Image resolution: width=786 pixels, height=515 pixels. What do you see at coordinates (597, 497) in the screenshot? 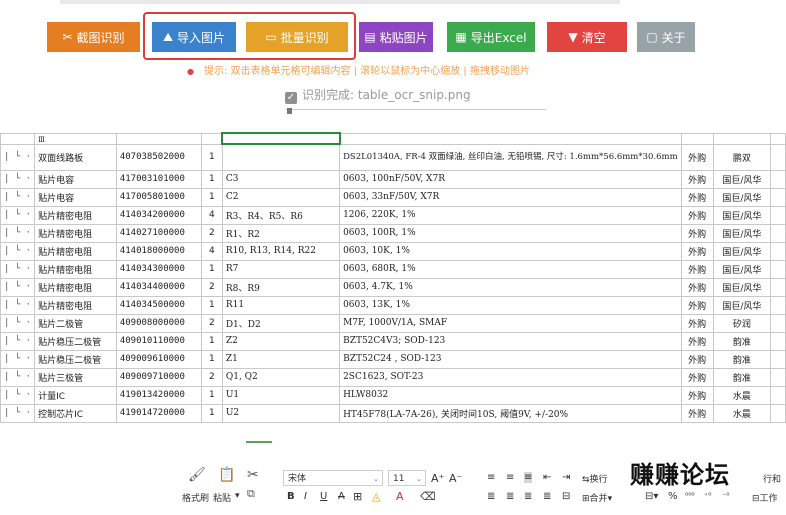
I see `merge-cells-button: ⊞合并▾` at bounding box center [597, 497].